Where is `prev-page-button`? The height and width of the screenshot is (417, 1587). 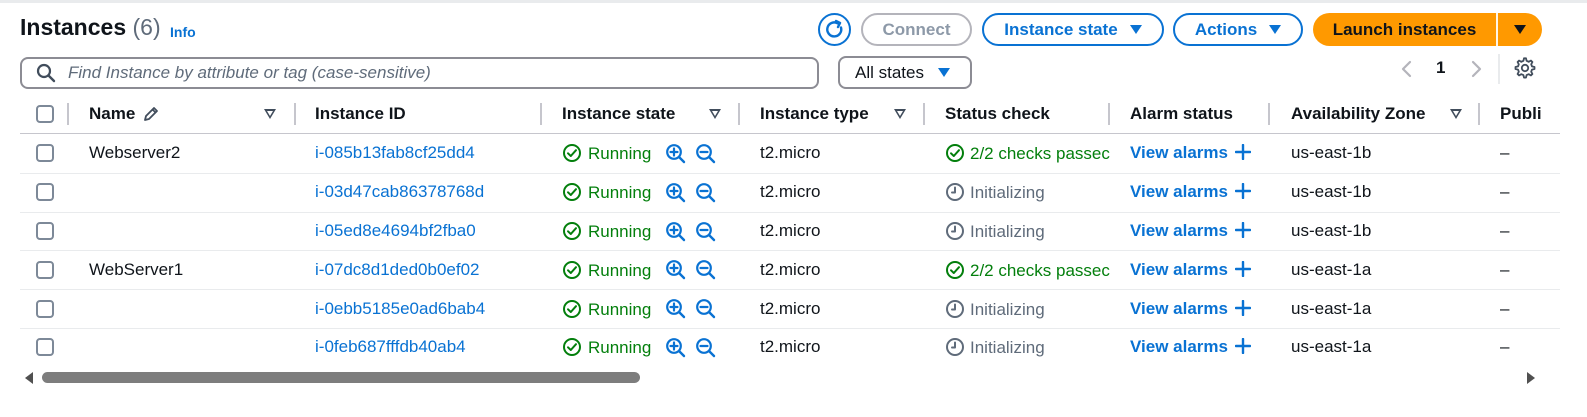
prev-page-button is located at coordinates (1407, 69).